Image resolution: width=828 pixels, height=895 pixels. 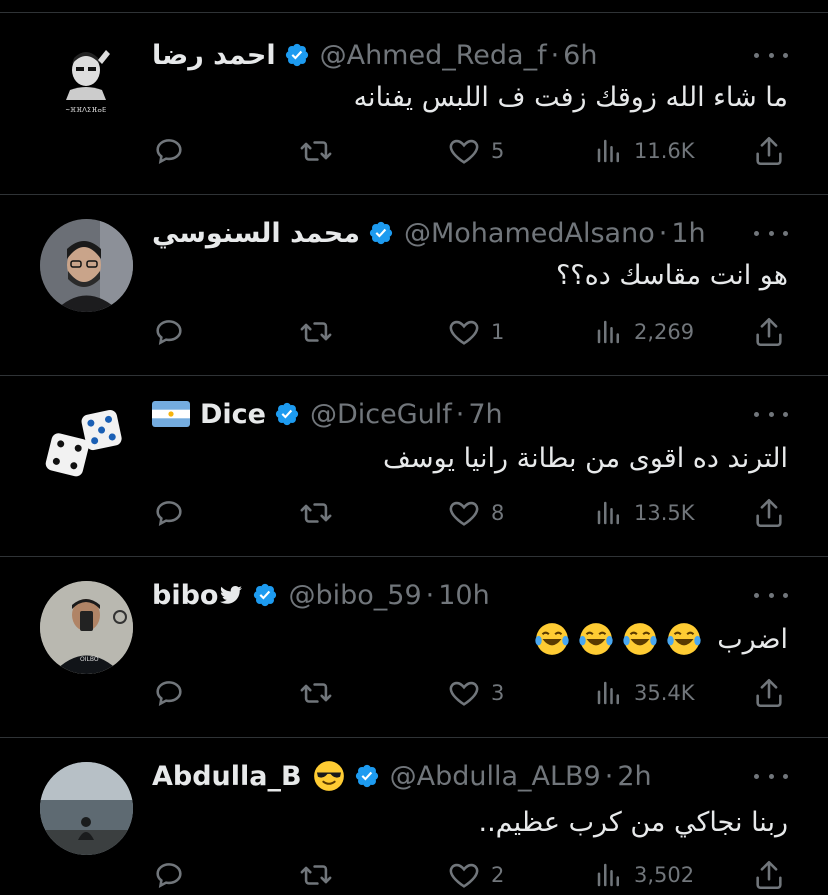 What do you see at coordinates (86, 627) in the screenshot?
I see `avatar: OILBO` at bounding box center [86, 627].